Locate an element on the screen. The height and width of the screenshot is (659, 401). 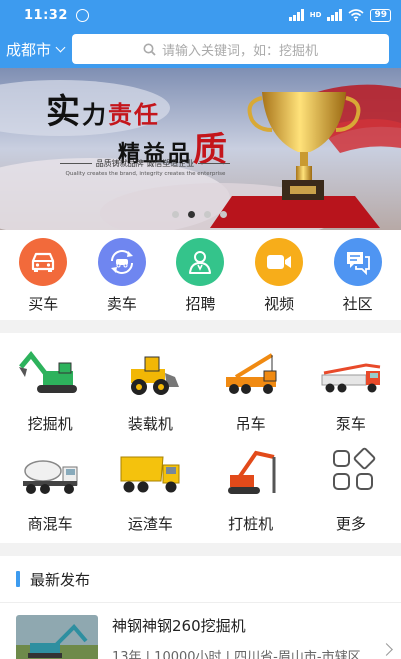
quick-nav: 买车 卖车 招聘 视频 社区 is located at coordinates (200, 275).